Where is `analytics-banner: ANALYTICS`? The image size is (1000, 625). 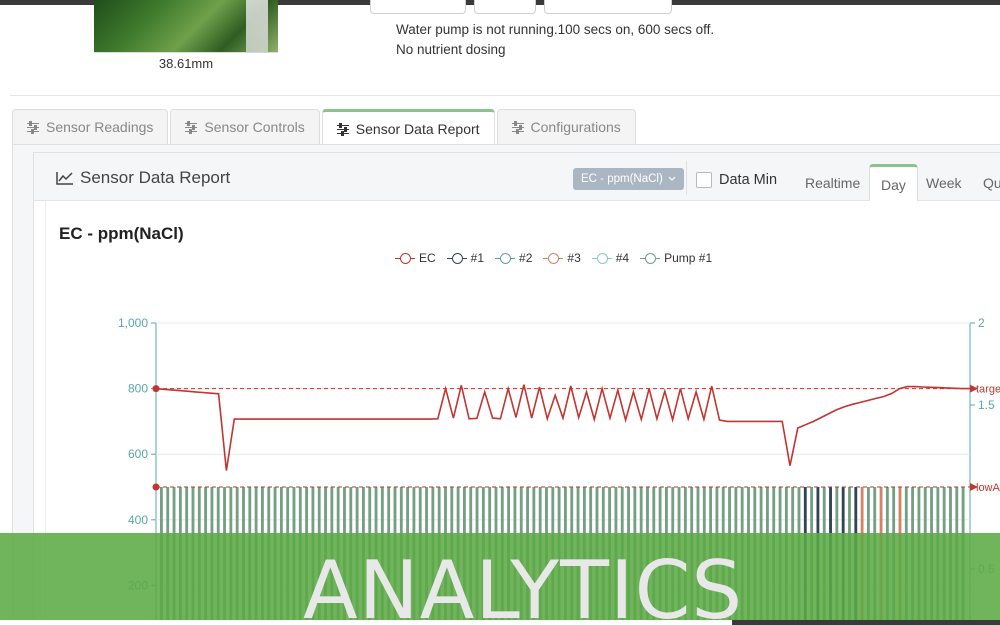 analytics-banner: ANALYTICS is located at coordinates (500, 576).